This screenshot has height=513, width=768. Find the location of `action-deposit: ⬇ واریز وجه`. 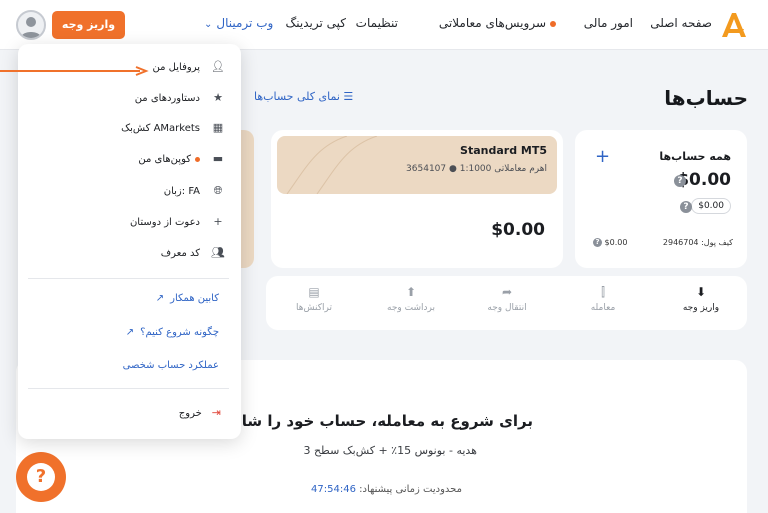

action-deposit: ⬇ واریز وجه is located at coordinates (701, 299).